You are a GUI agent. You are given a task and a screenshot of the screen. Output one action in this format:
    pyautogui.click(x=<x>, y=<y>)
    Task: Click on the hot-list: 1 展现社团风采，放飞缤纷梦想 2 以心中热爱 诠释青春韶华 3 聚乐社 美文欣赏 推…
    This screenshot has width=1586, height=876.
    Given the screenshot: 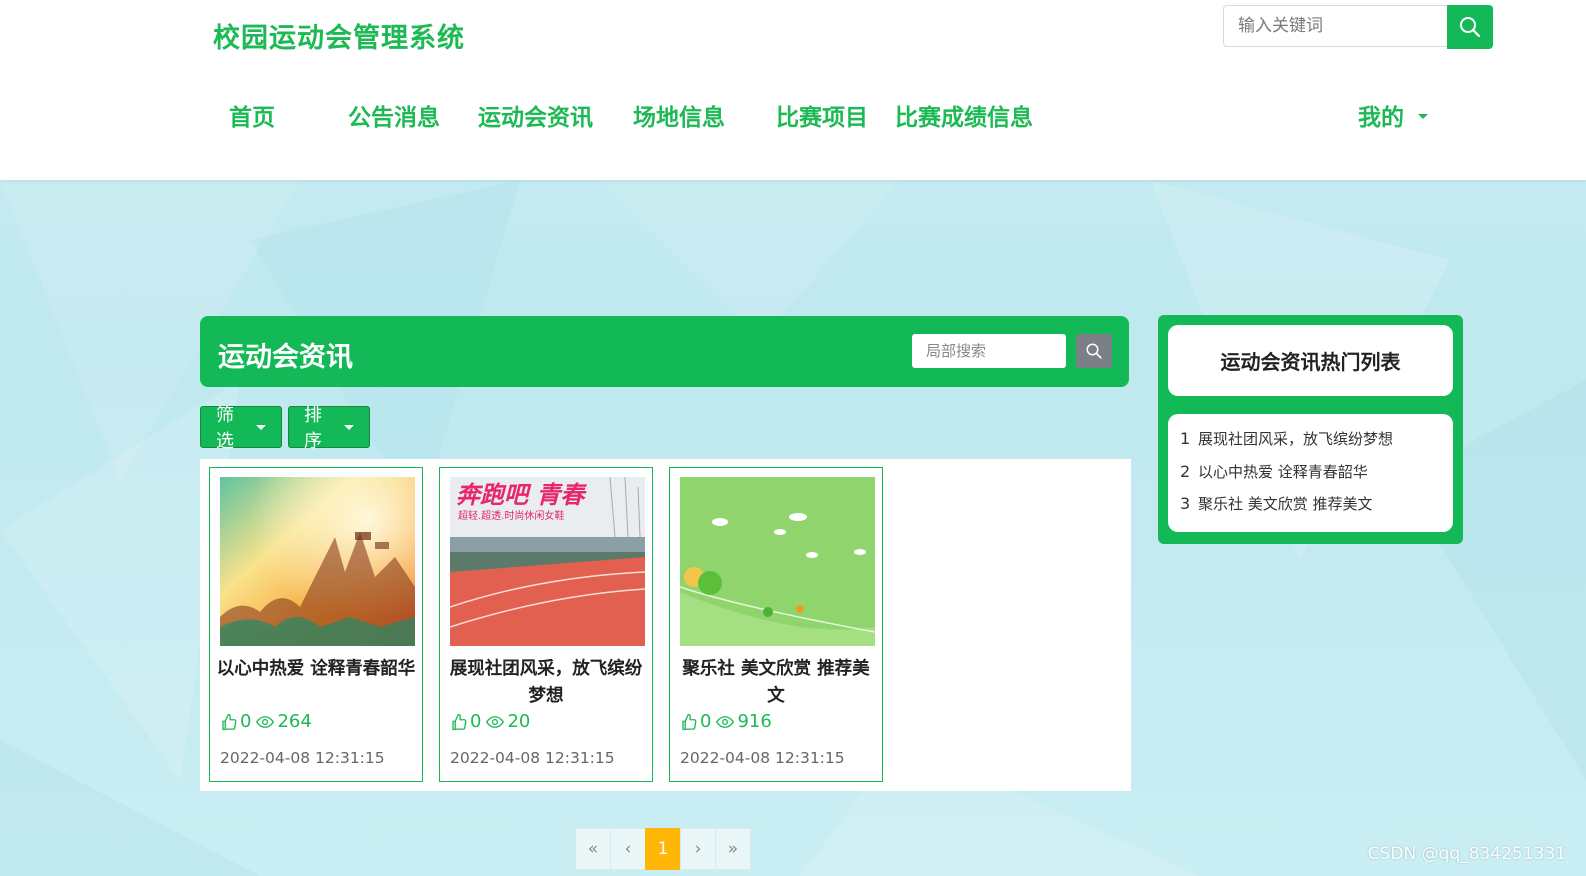 What is the action you would take?
    pyautogui.click(x=1310, y=473)
    